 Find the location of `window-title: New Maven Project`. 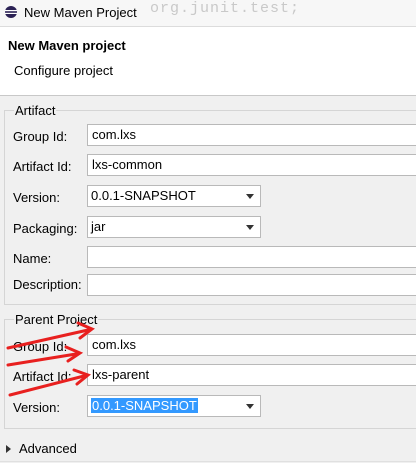

window-title: New Maven Project is located at coordinates (80, 12).